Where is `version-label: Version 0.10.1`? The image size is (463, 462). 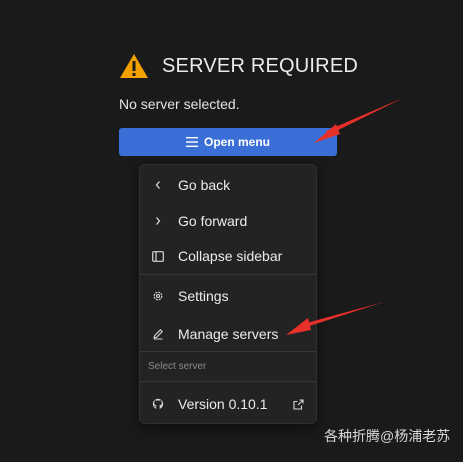
version-label: Version 0.10.1 is located at coordinates (223, 404).